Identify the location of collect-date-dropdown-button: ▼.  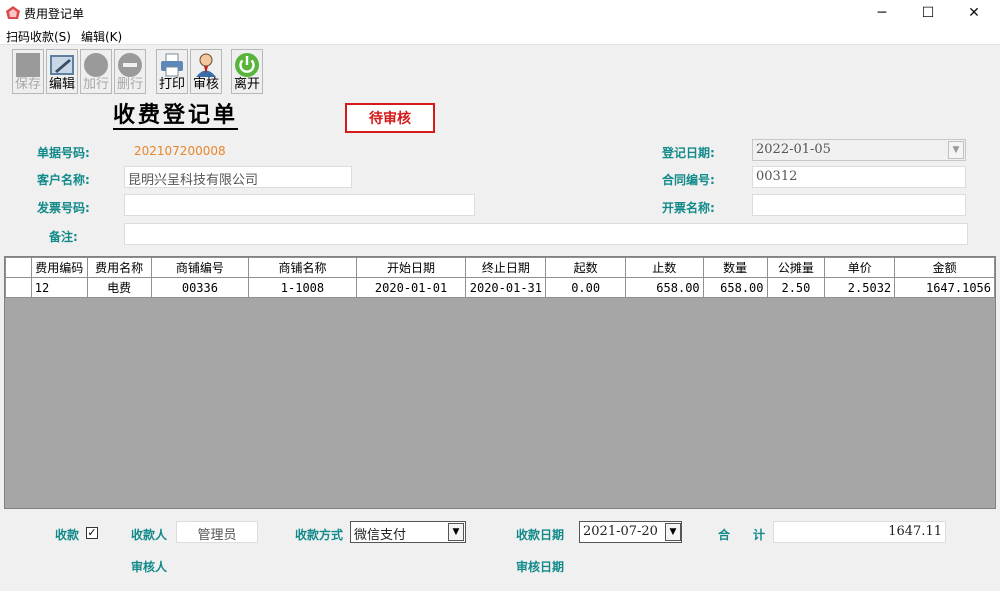
(673, 532).